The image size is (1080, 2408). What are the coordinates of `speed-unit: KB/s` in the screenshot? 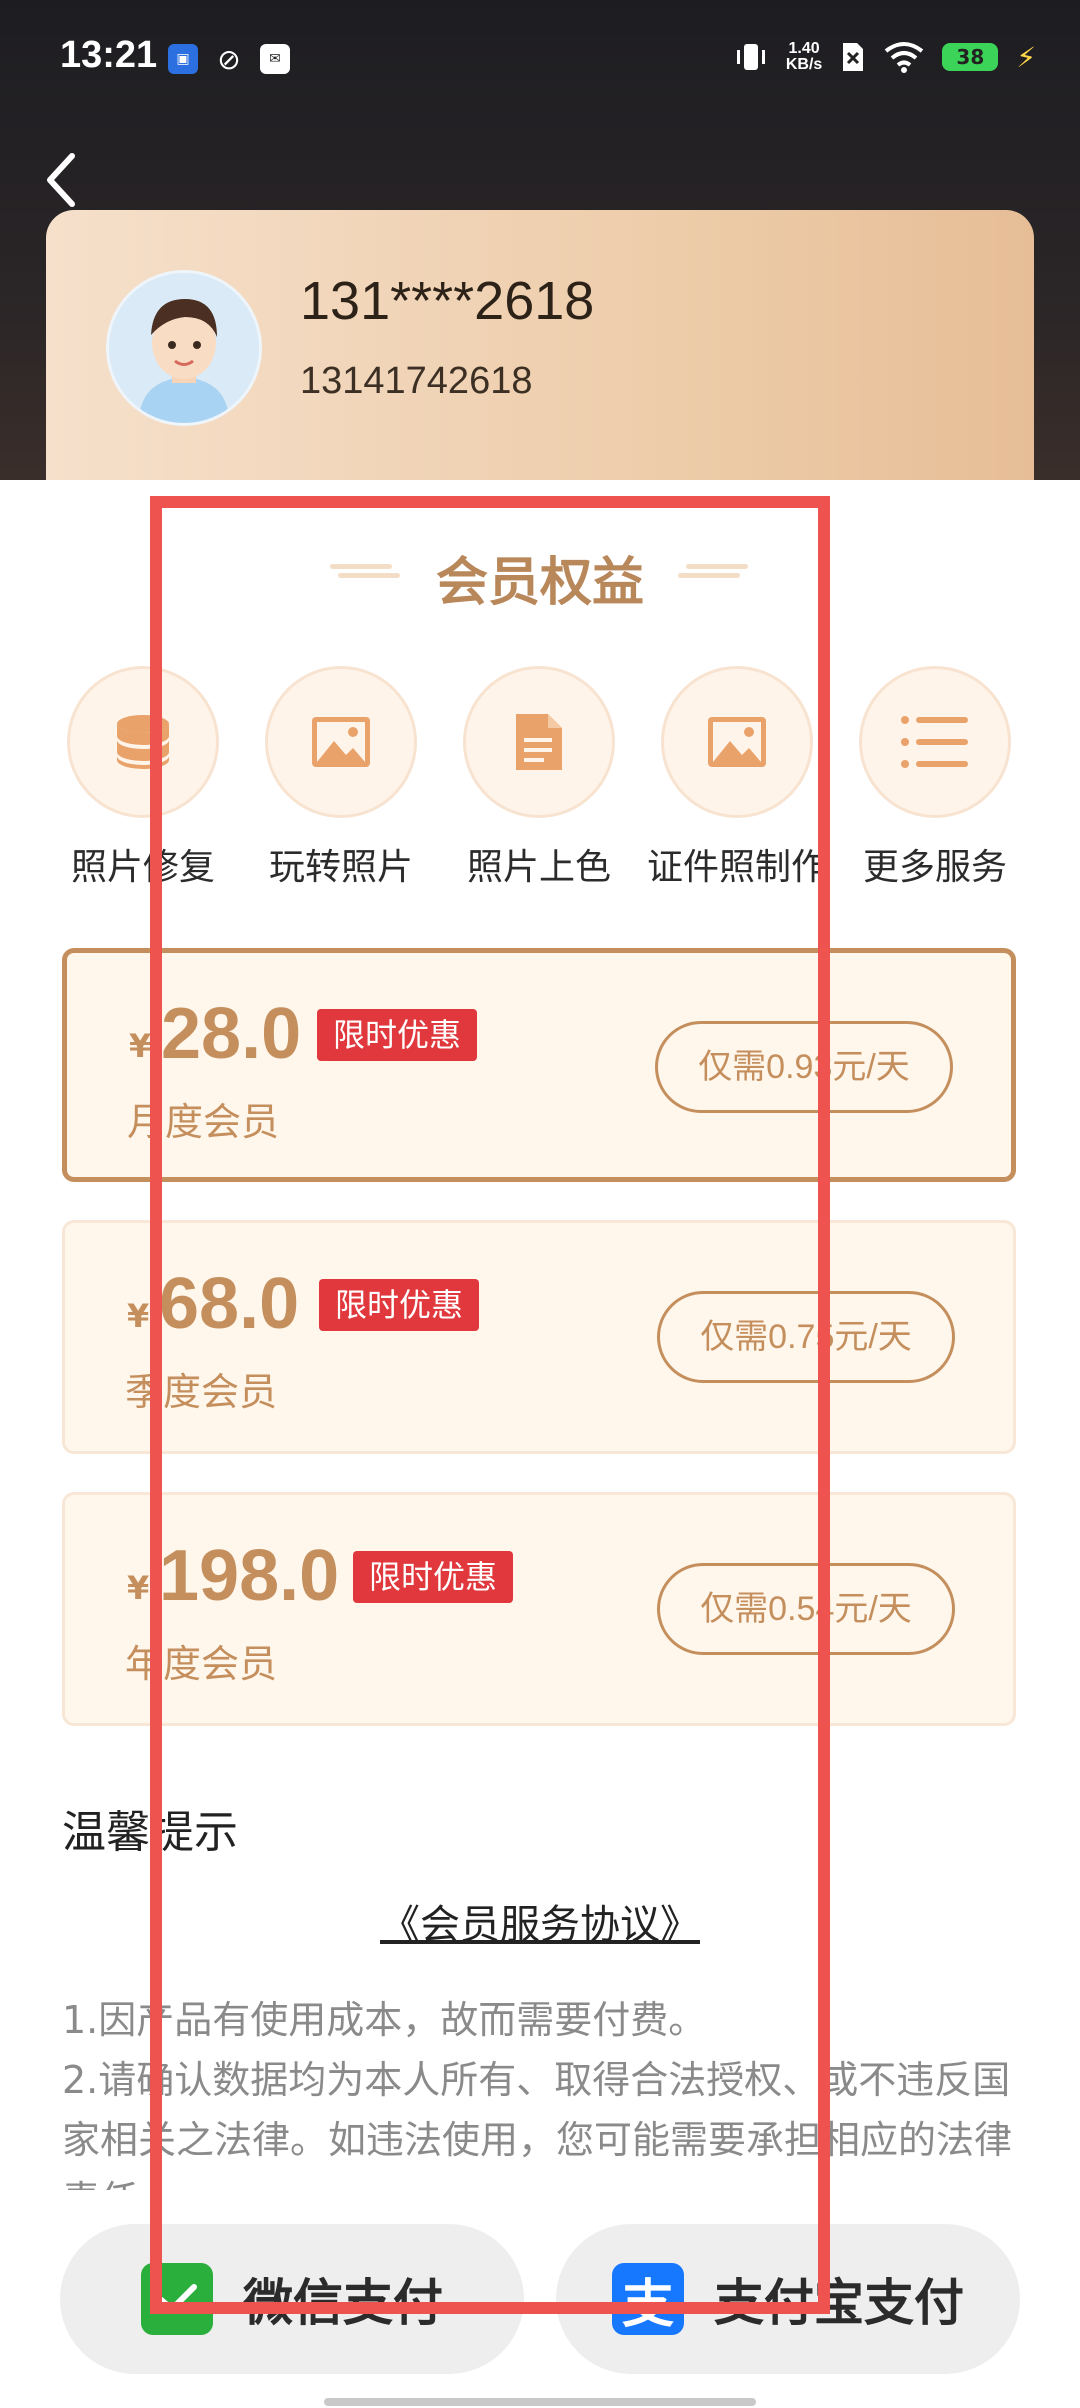 It's located at (804, 64).